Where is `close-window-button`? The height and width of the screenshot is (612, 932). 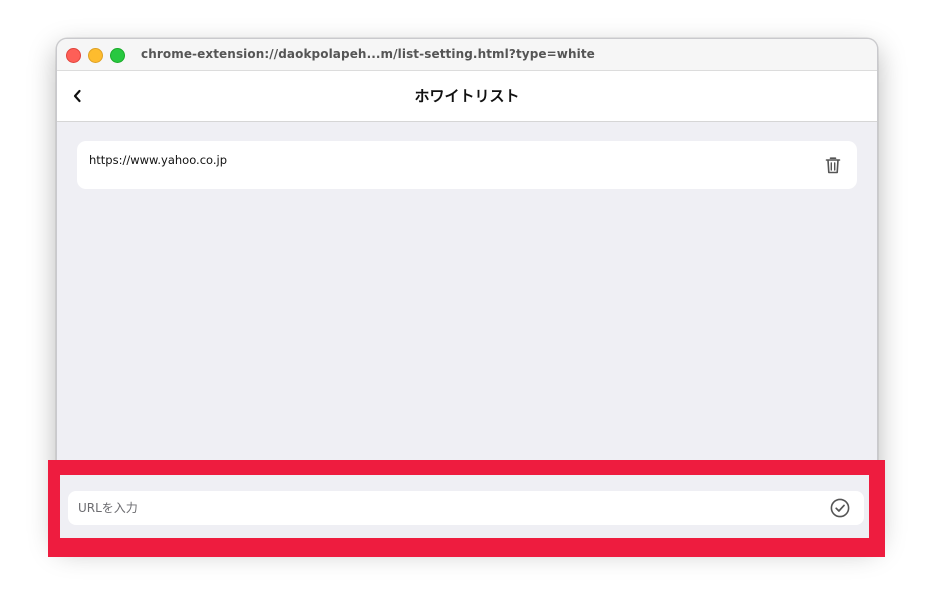
close-window-button is located at coordinates (73, 55).